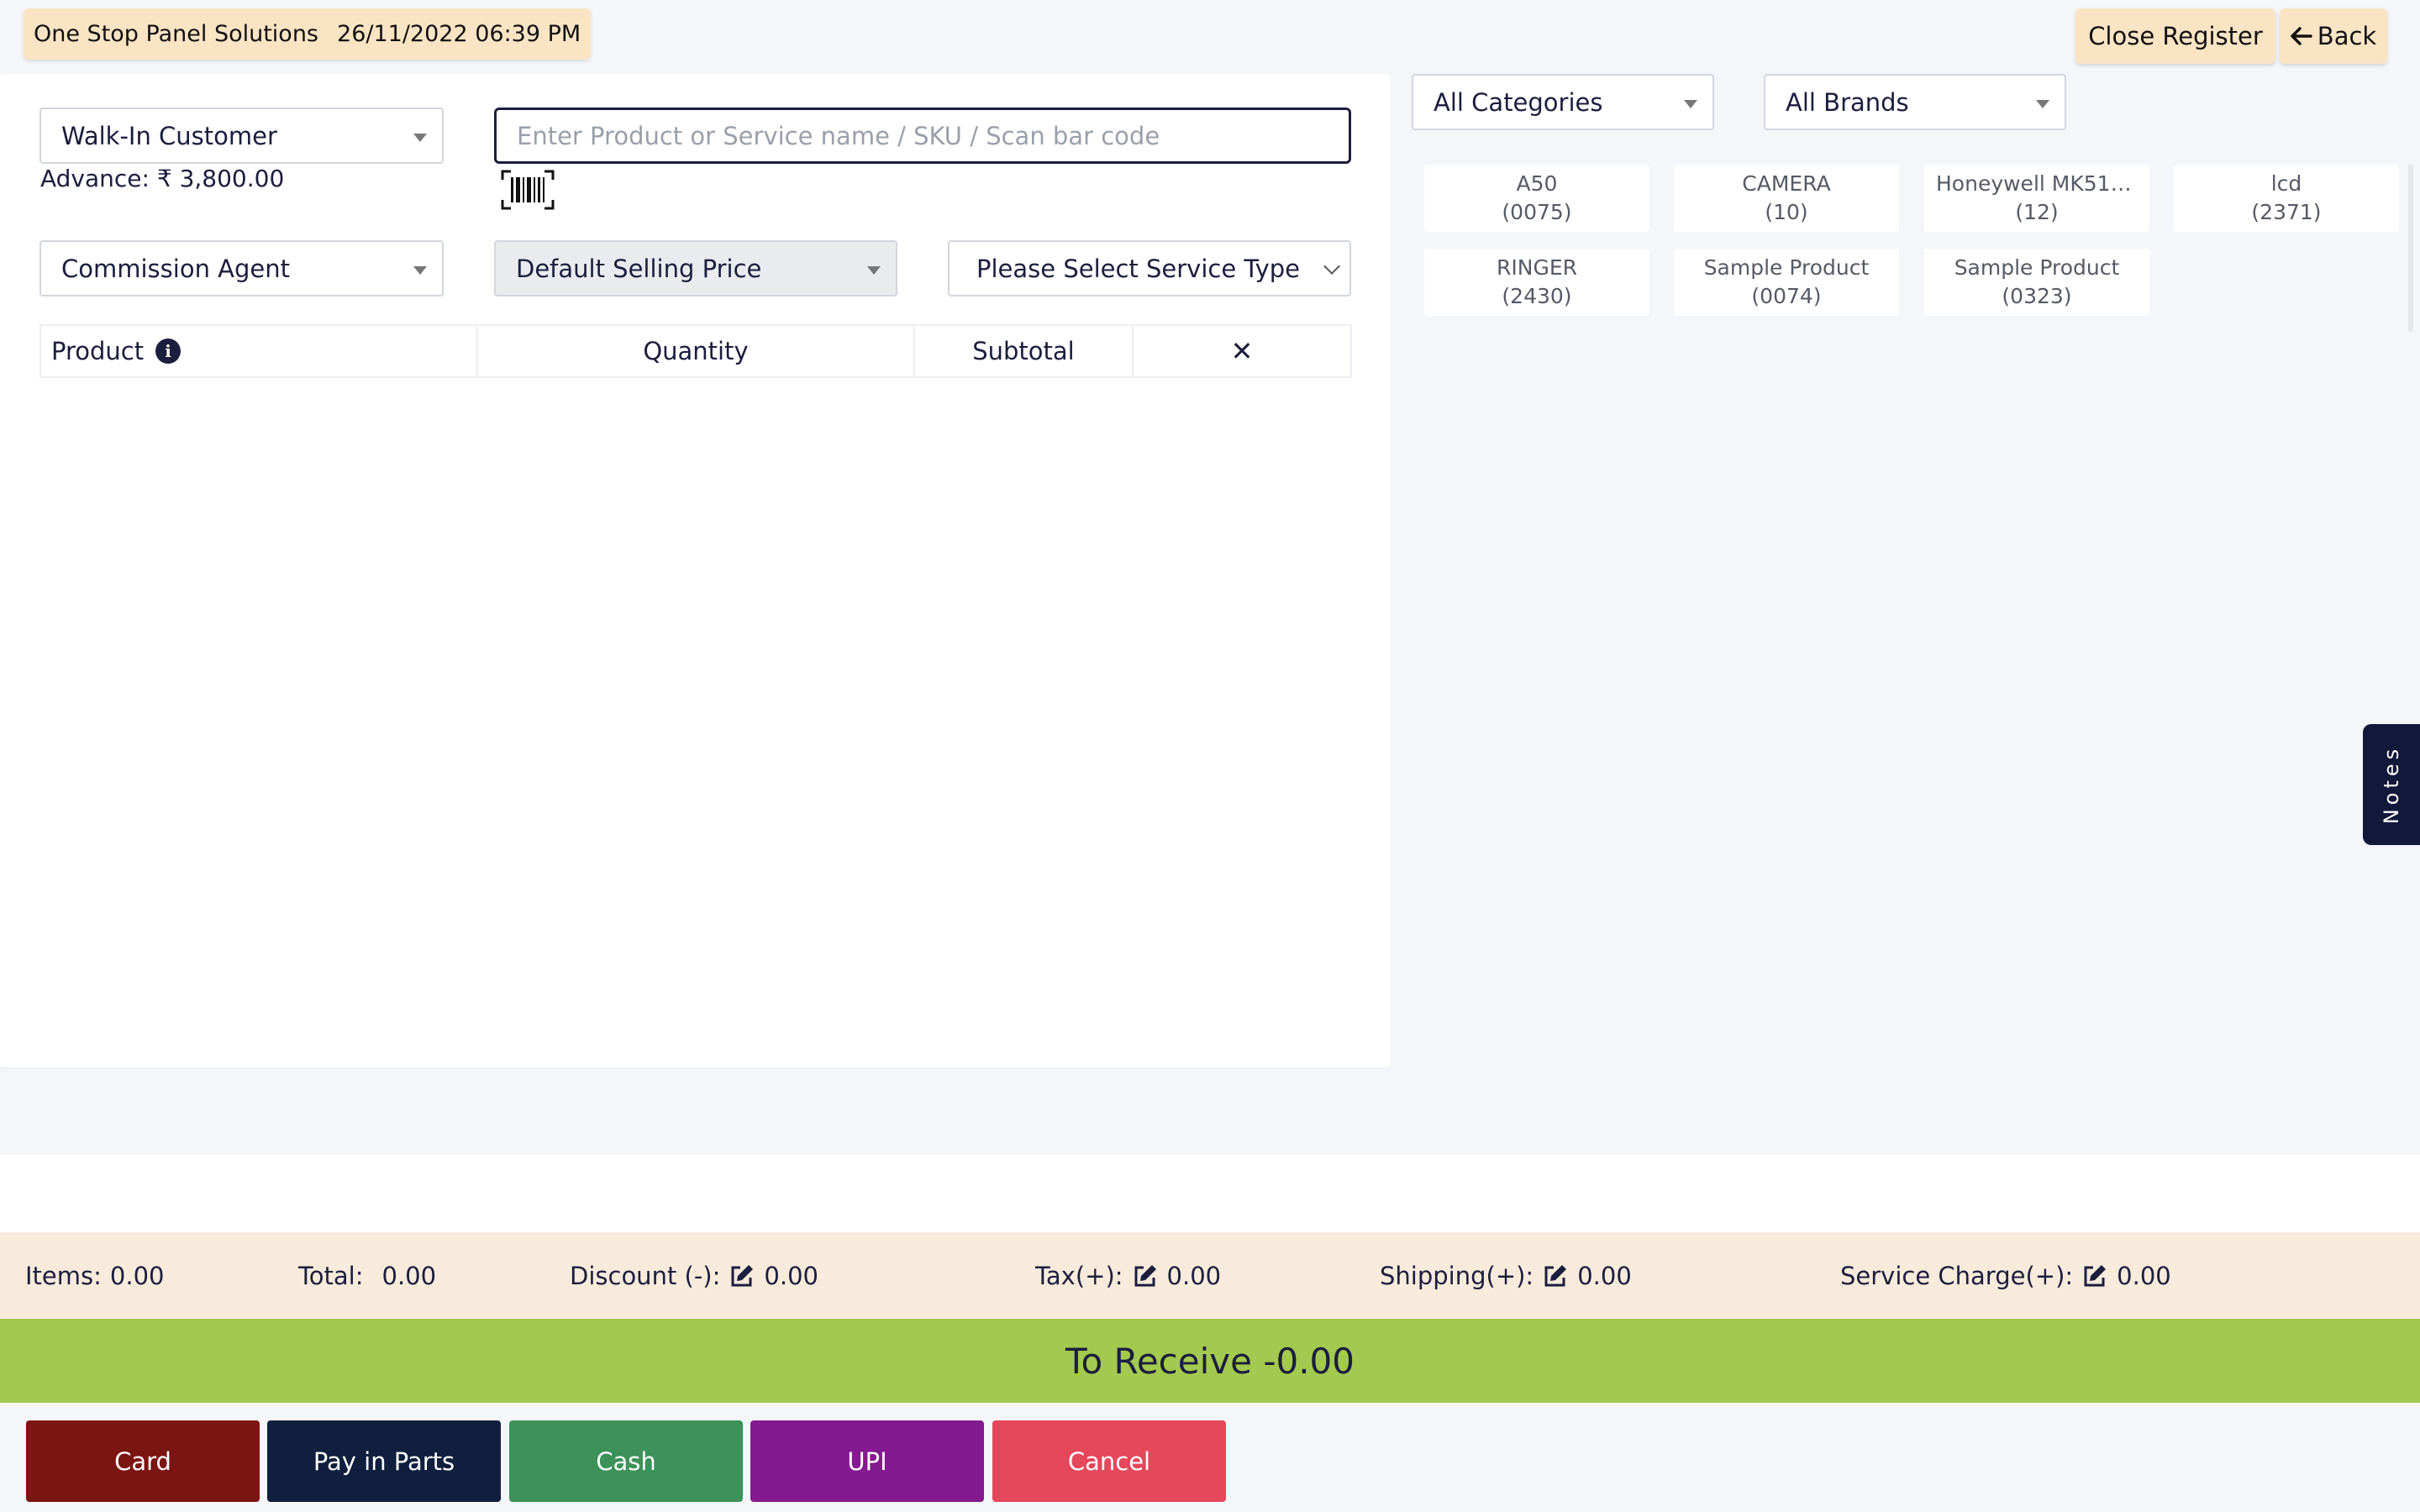 This screenshot has height=1512, width=2420. I want to click on product-card: A50 (0075), so click(1536, 198).